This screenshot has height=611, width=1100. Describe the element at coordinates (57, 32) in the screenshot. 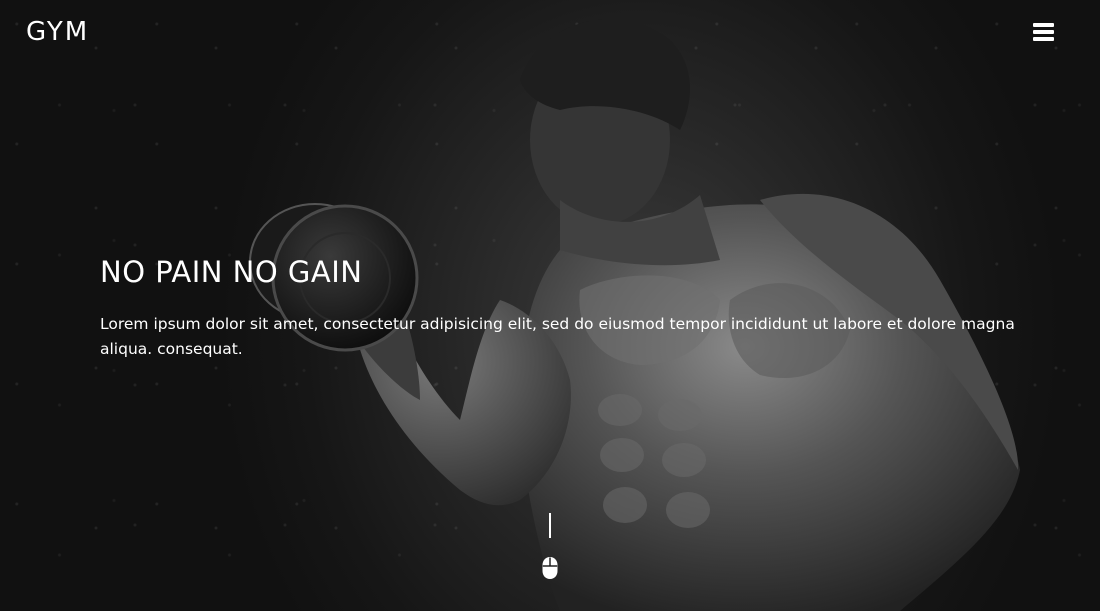

I see `site-logo: GYM` at that location.